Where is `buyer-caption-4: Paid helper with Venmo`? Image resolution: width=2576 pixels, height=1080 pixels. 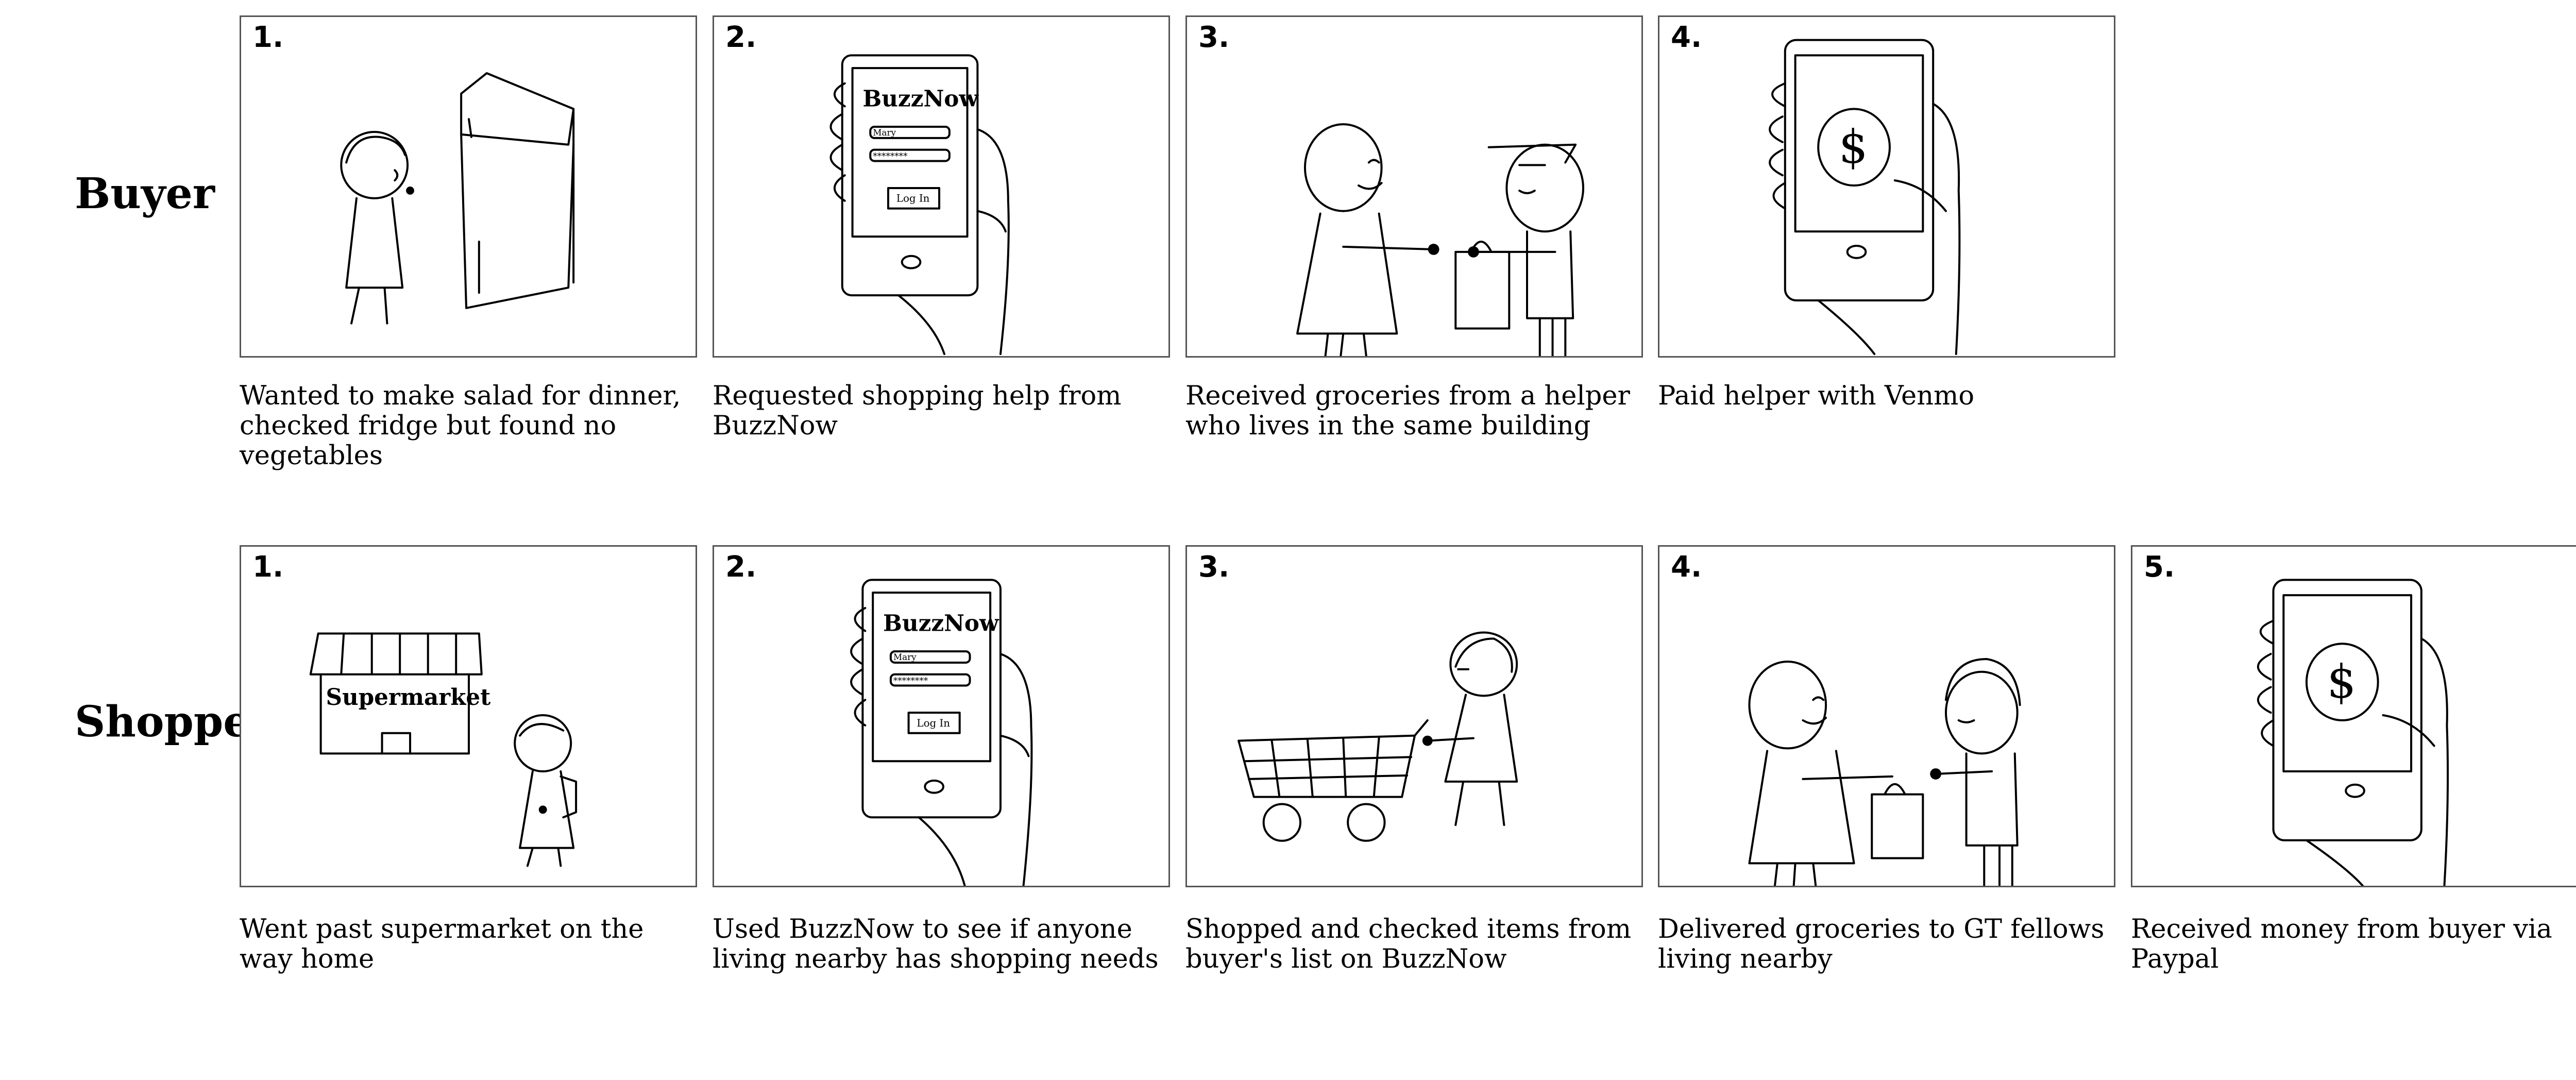
buyer-caption-4: Paid helper with Venmo is located at coordinates (1816, 396).